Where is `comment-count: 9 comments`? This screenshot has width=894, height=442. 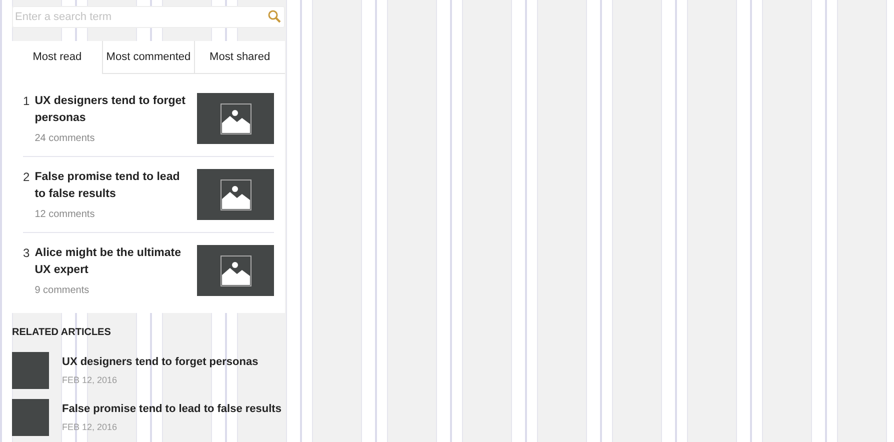
comment-count: 9 comments is located at coordinates (62, 291).